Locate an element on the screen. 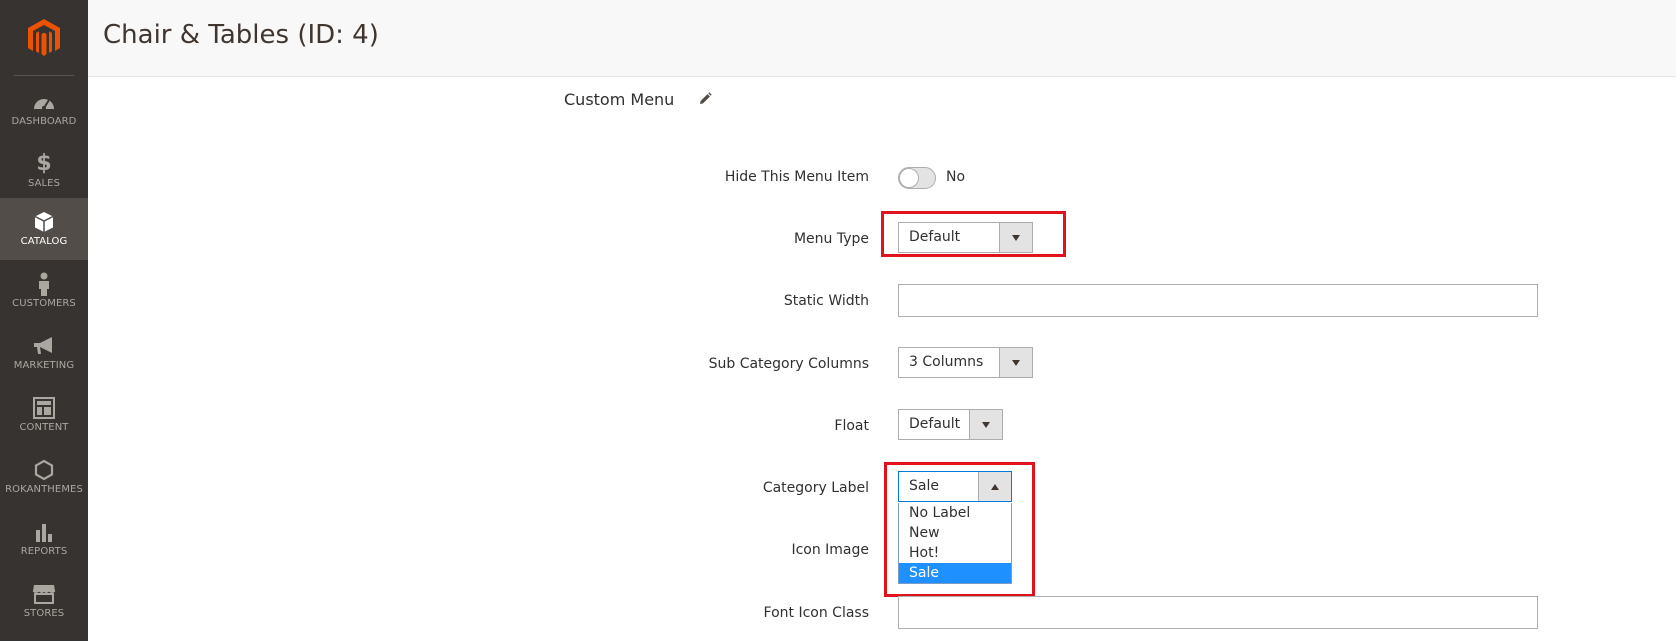  static-width-input is located at coordinates (1218, 300).